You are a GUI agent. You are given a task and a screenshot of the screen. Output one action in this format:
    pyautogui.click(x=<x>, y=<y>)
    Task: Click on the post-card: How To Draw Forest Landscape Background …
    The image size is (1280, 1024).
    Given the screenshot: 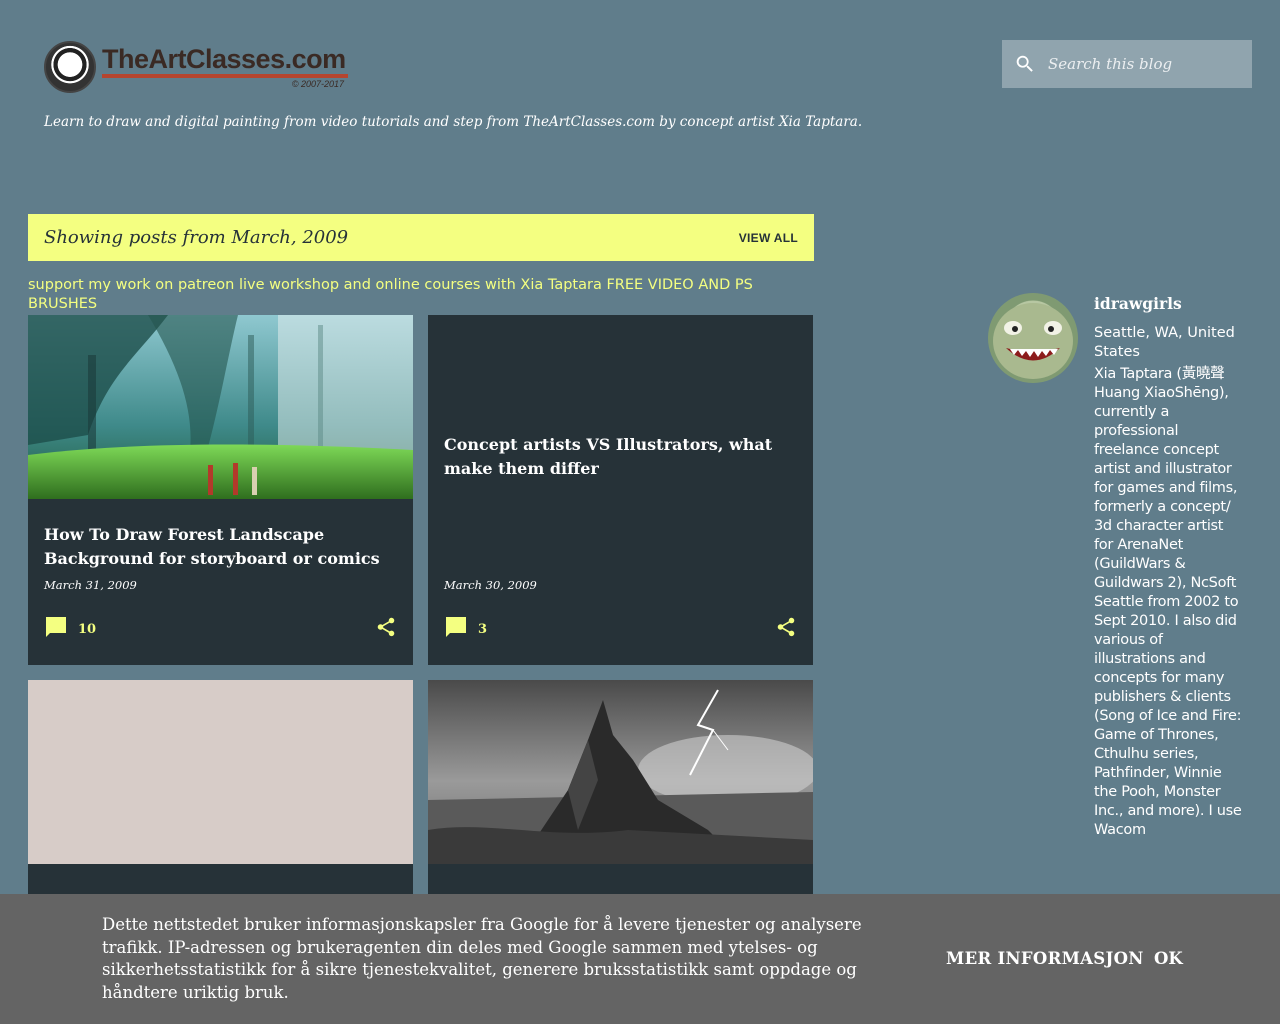 What is the action you would take?
    pyautogui.click(x=220, y=490)
    